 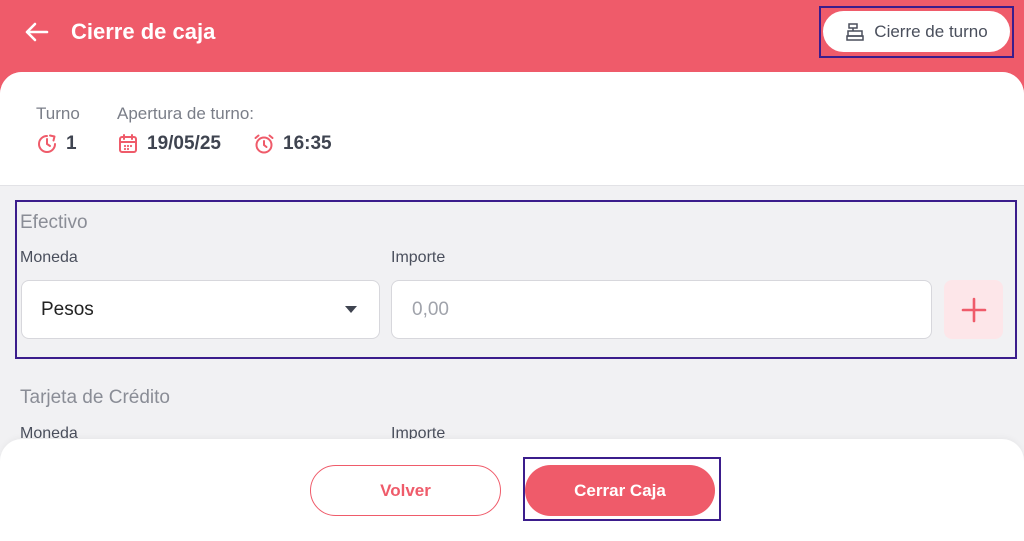 I want to click on apertura-date-text: 19/05/25, so click(x=184, y=143).